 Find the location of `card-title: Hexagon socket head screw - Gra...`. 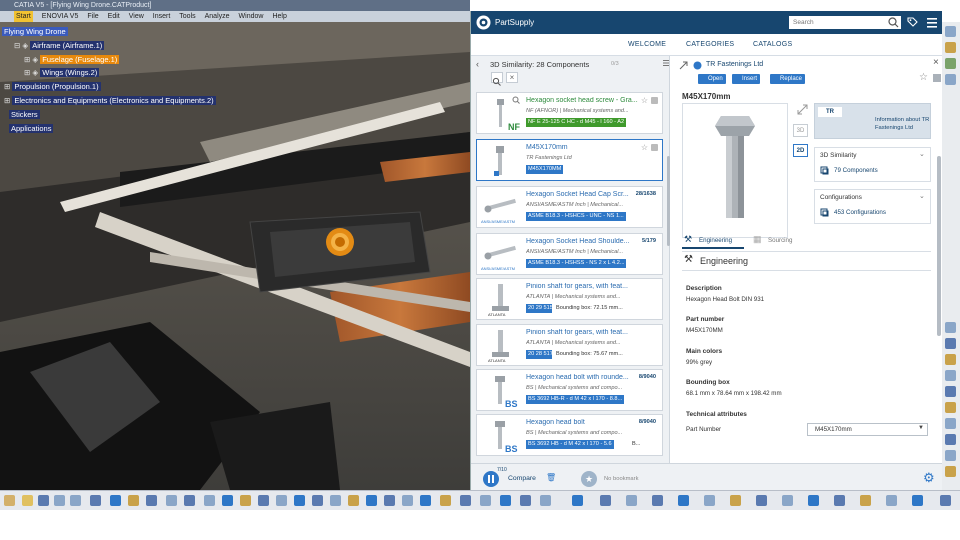

card-title: Hexagon socket head screw - Gra... is located at coordinates (585, 100).